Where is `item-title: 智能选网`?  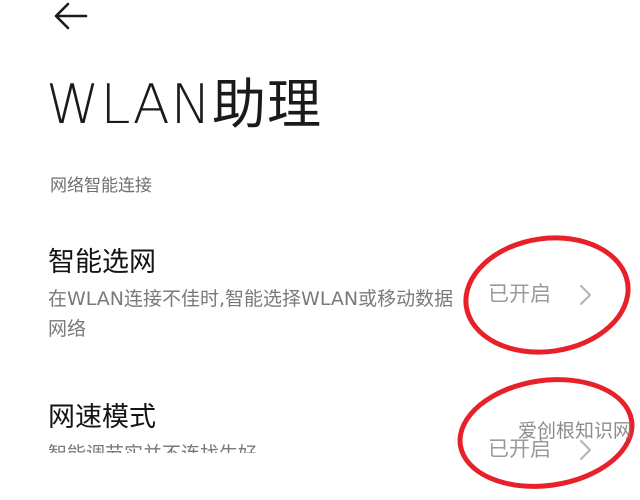 item-title: 智能选网 is located at coordinates (102, 262).